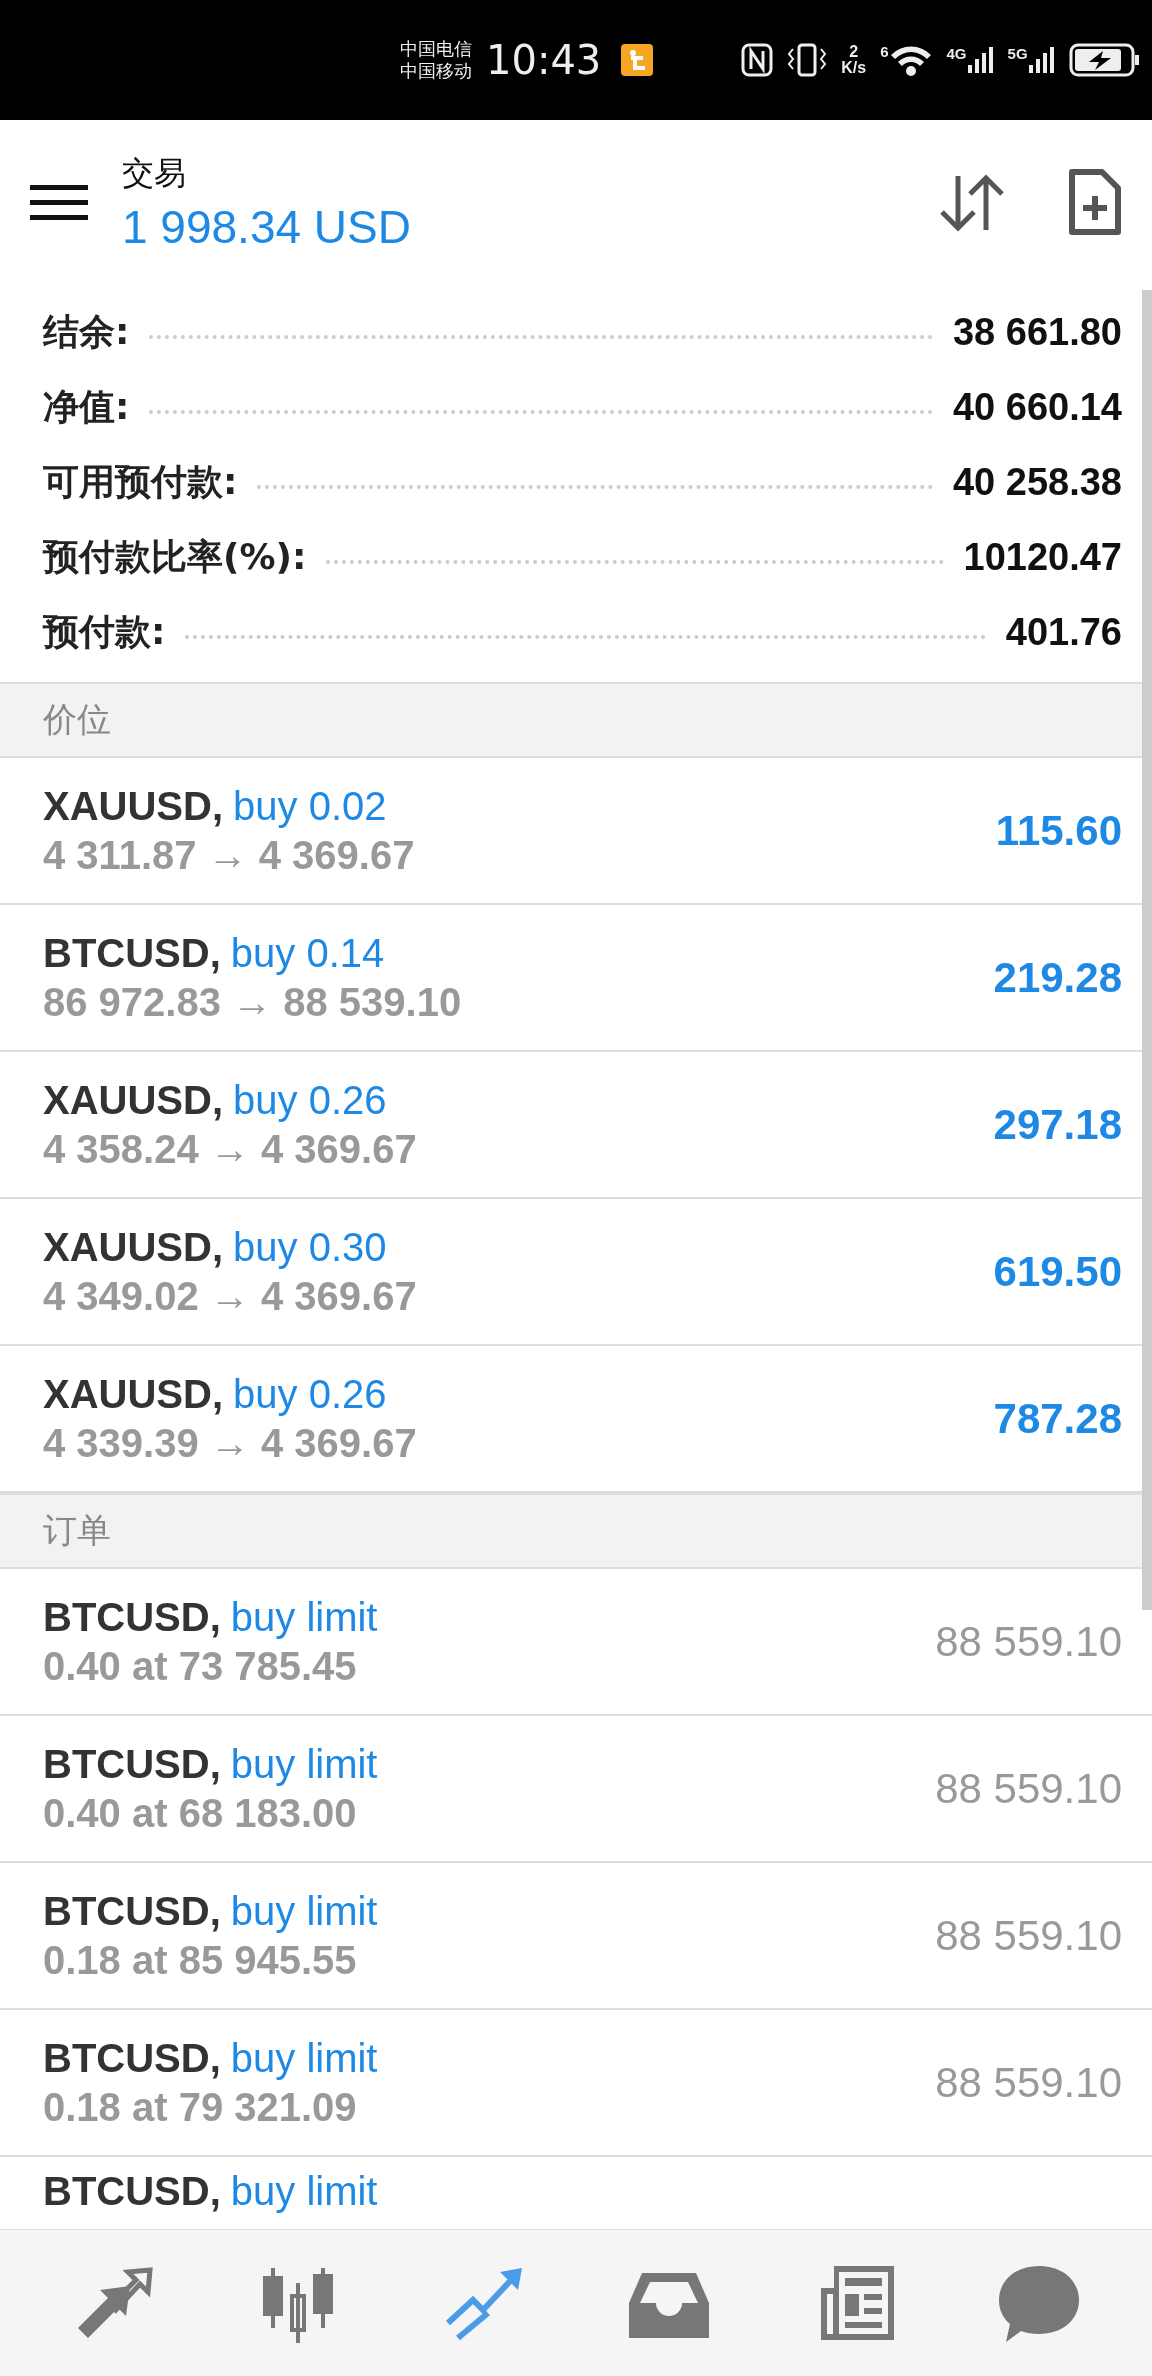 The height and width of the screenshot is (2376, 1152). What do you see at coordinates (1017, 53) in the screenshot?
I see `network-type-label: 5G` at bounding box center [1017, 53].